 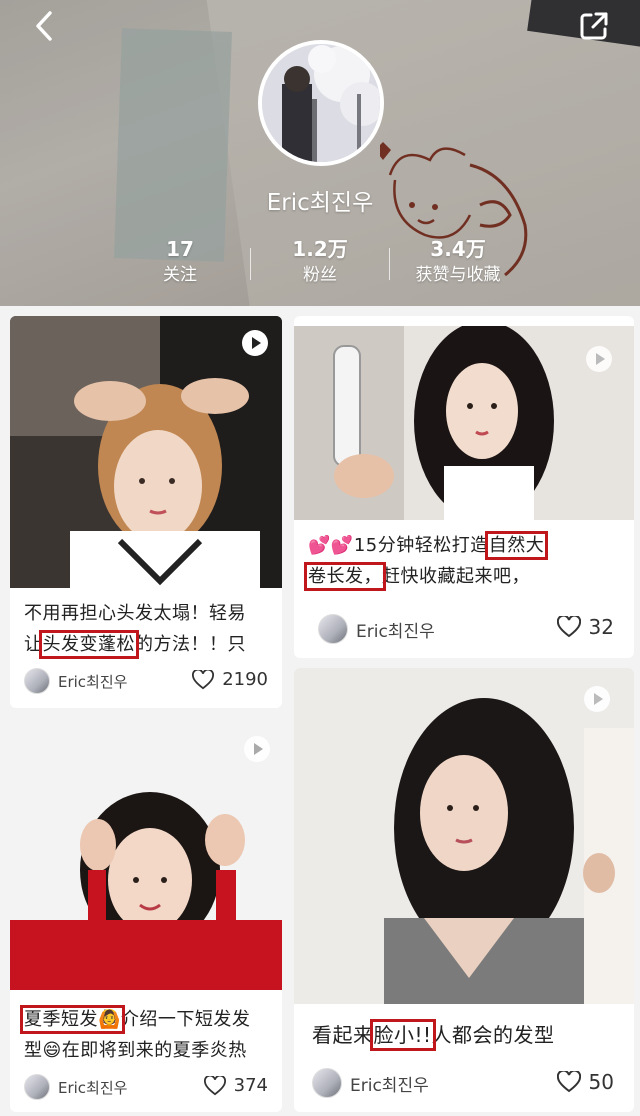 What do you see at coordinates (150, 1035) in the screenshot?
I see `note-title: 夏季短发🙆介绍一下短发发 型😄在即将到来的夏季炎热` at bounding box center [150, 1035].